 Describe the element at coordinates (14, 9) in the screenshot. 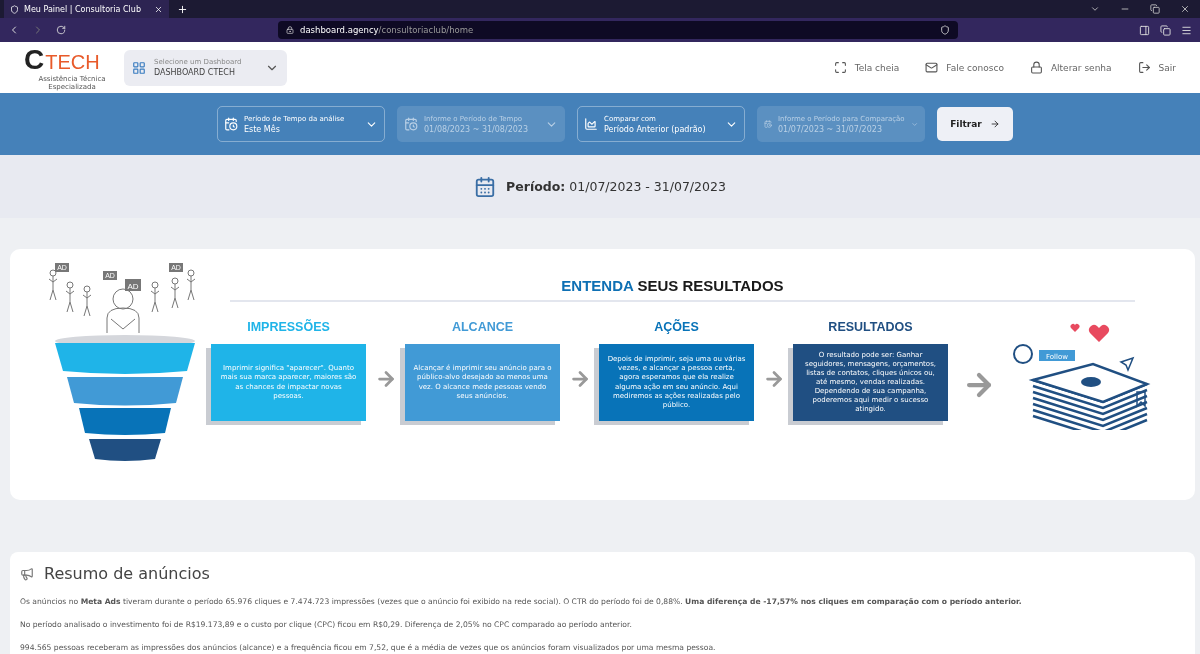

I see `site-icon` at that location.